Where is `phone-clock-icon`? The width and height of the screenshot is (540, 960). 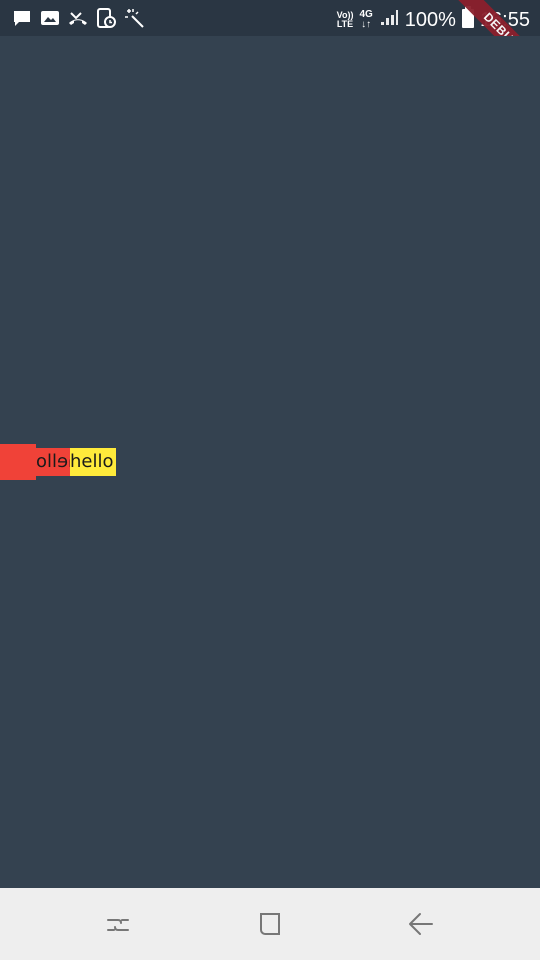
phone-clock-icon is located at coordinates (106, 18).